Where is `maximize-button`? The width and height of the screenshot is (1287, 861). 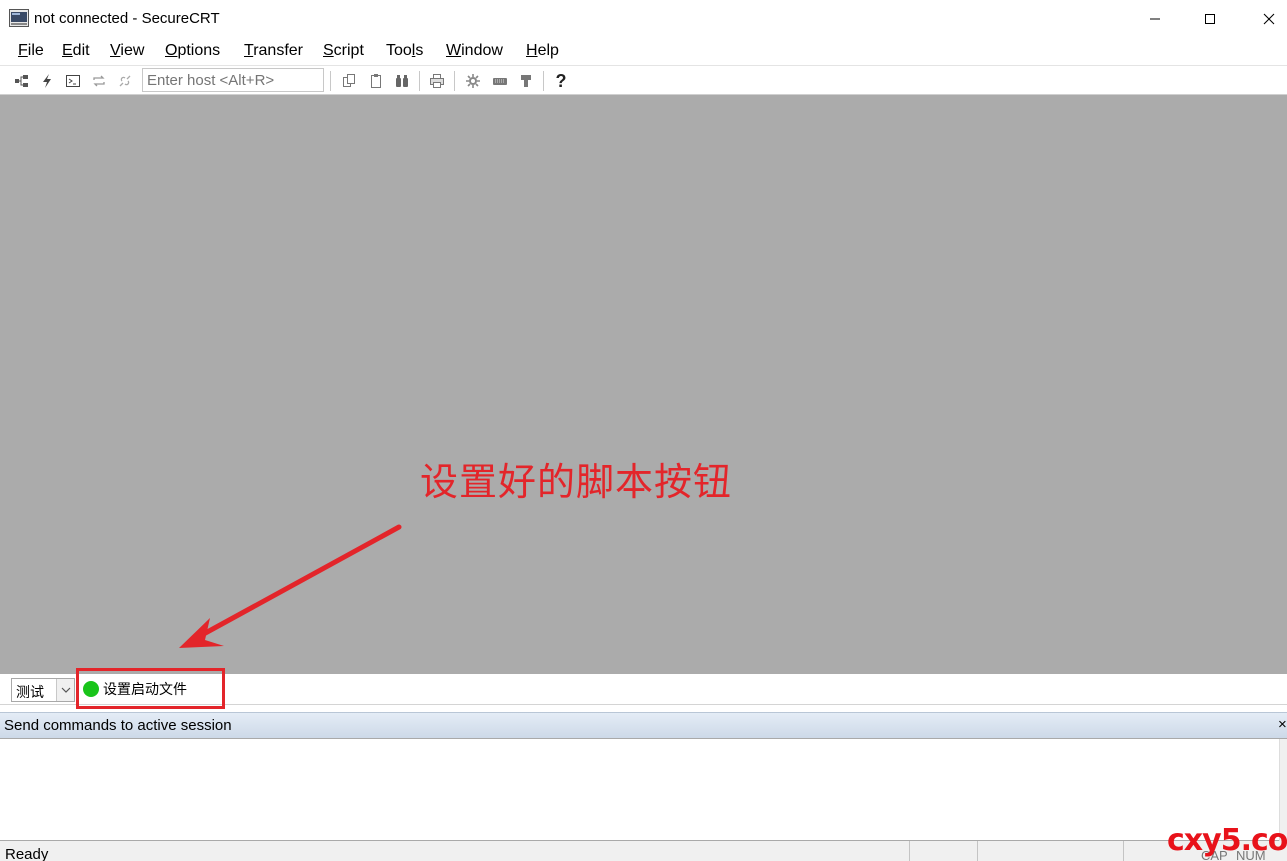 maximize-button is located at coordinates (1210, 19).